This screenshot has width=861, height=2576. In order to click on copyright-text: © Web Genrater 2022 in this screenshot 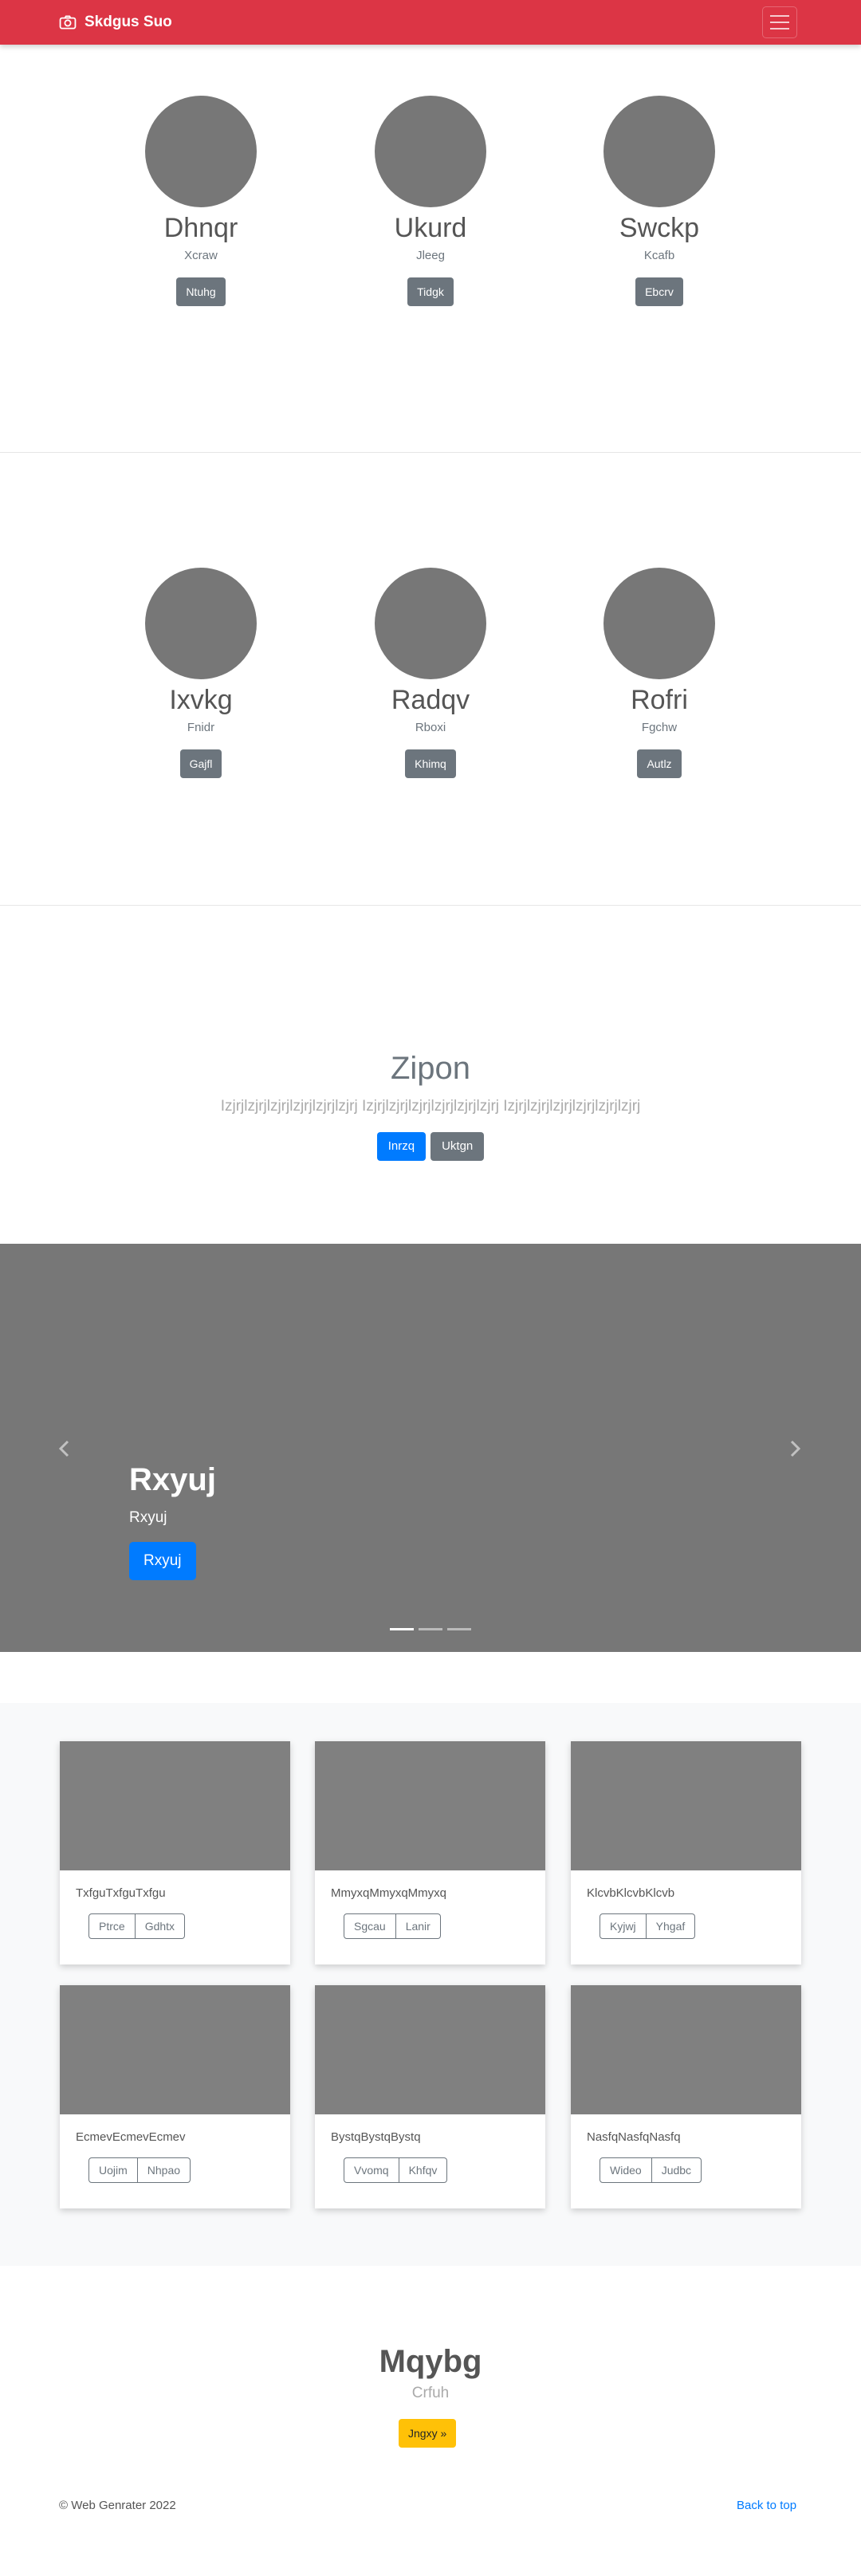, I will do `click(118, 2505)`.